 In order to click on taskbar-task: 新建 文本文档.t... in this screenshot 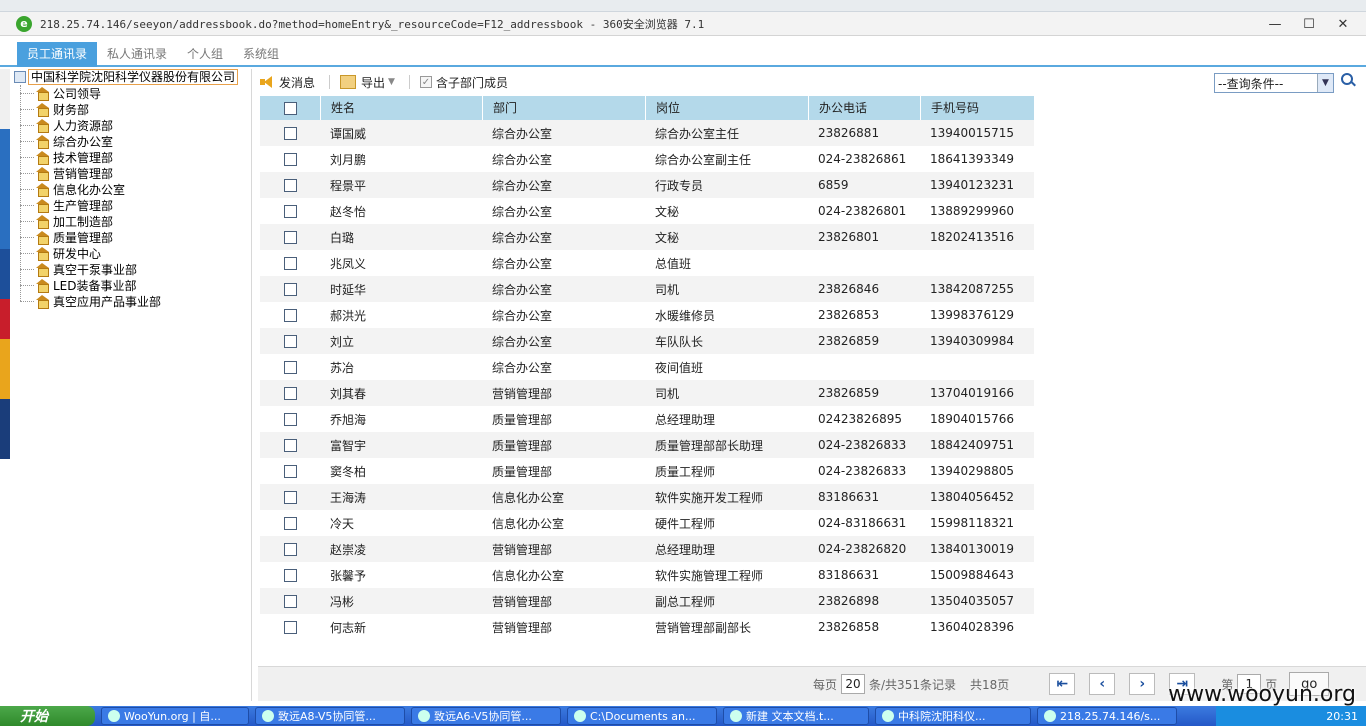, I will do `click(796, 716)`.